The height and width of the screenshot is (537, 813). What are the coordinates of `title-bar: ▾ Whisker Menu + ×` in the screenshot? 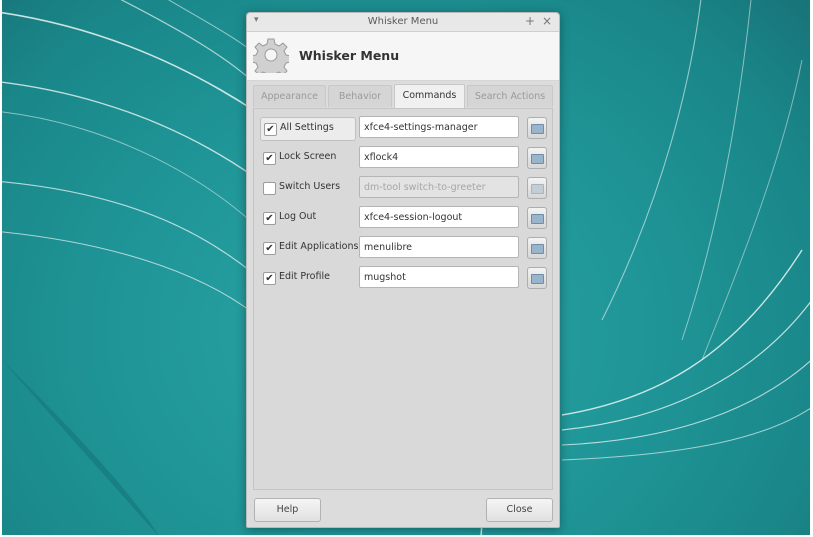 It's located at (403, 22).